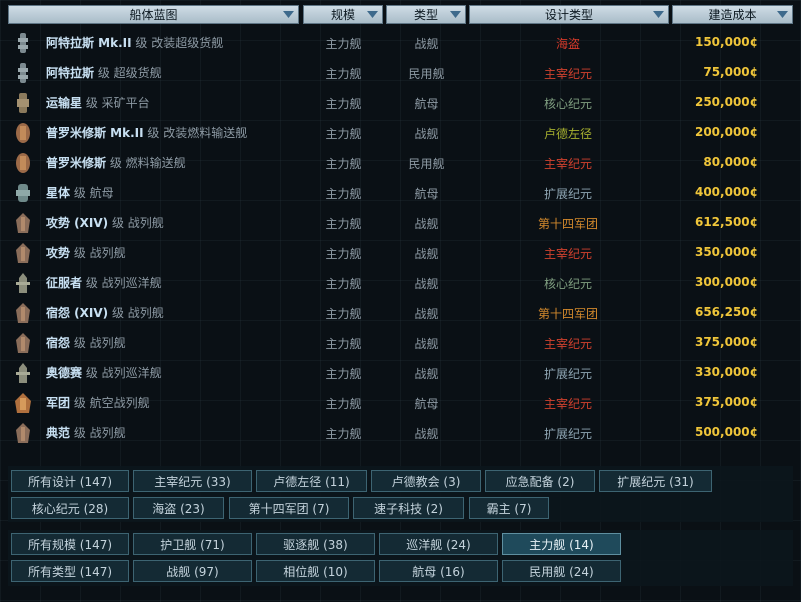 The width and height of the screenshot is (801, 602). Describe the element at coordinates (58, 253) in the screenshot. I see `ship-class: 攻势` at that location.